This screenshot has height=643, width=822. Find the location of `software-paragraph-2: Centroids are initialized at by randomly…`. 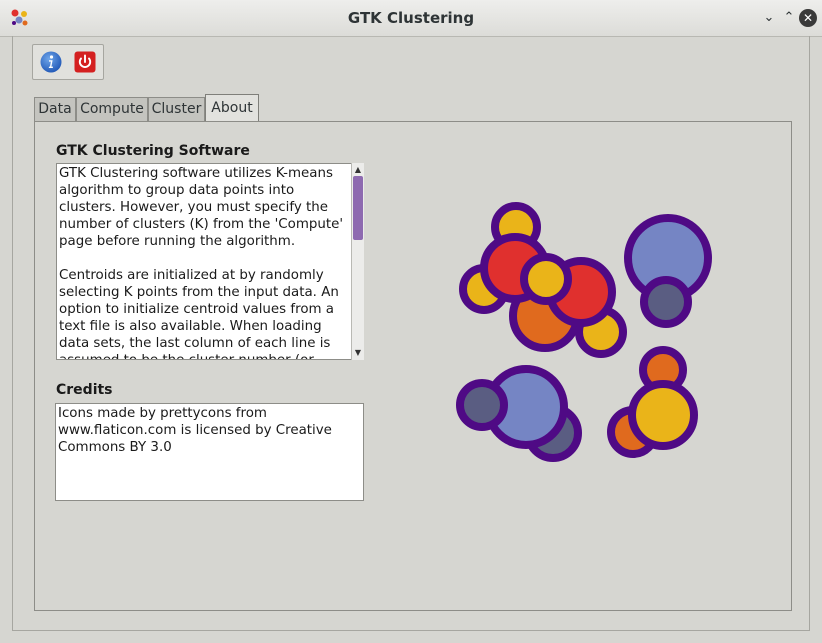

software-paragraph-2: Centroids are initialized at by randomly… is located at coordinates (199, 313).